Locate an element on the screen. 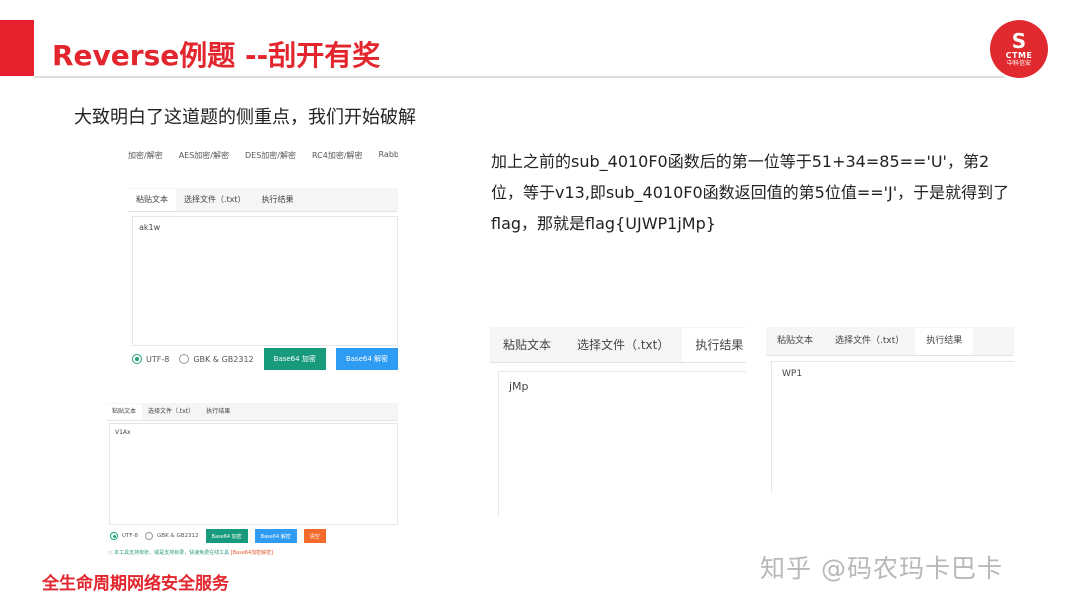 The height and width of the screenshot is (608, 1080). tool-nav-item: AES加密/解密 is located at coordinates (204, 161).